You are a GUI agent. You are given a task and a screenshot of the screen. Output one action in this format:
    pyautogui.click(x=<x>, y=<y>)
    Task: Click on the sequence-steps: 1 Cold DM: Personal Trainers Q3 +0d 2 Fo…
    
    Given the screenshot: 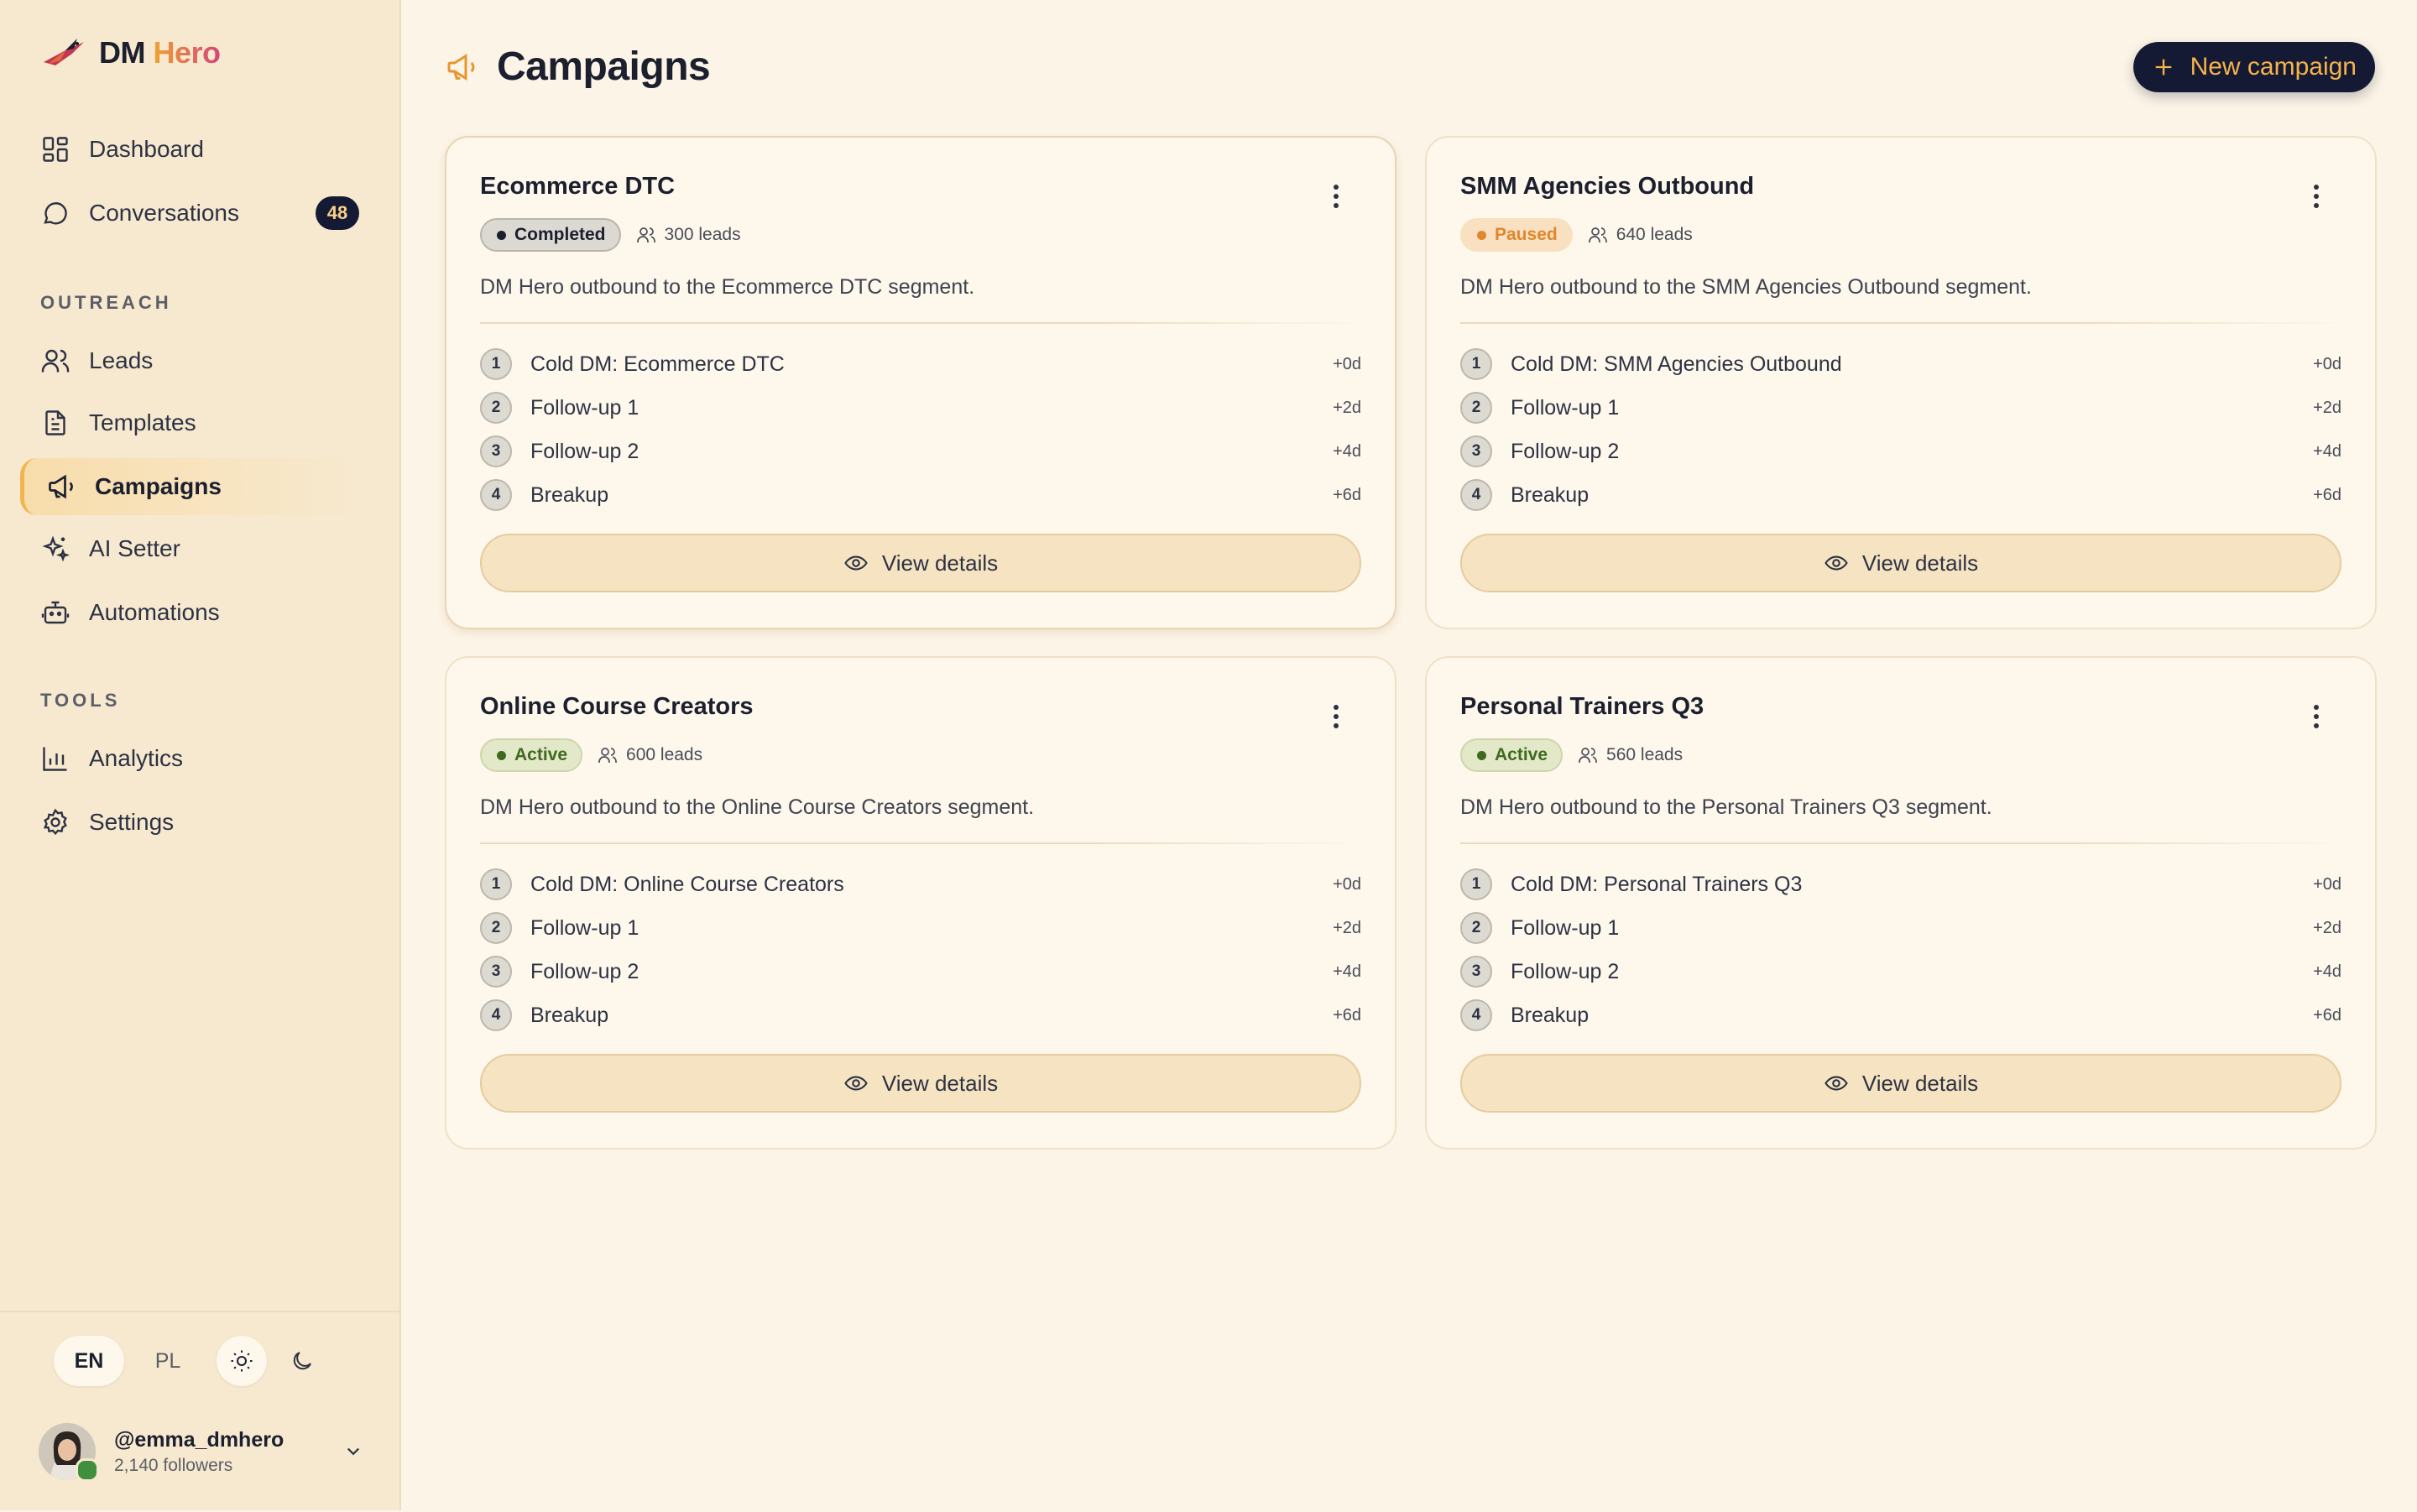 What is the action you would take?
    pyautogui.click(x=1900, y=950)
    